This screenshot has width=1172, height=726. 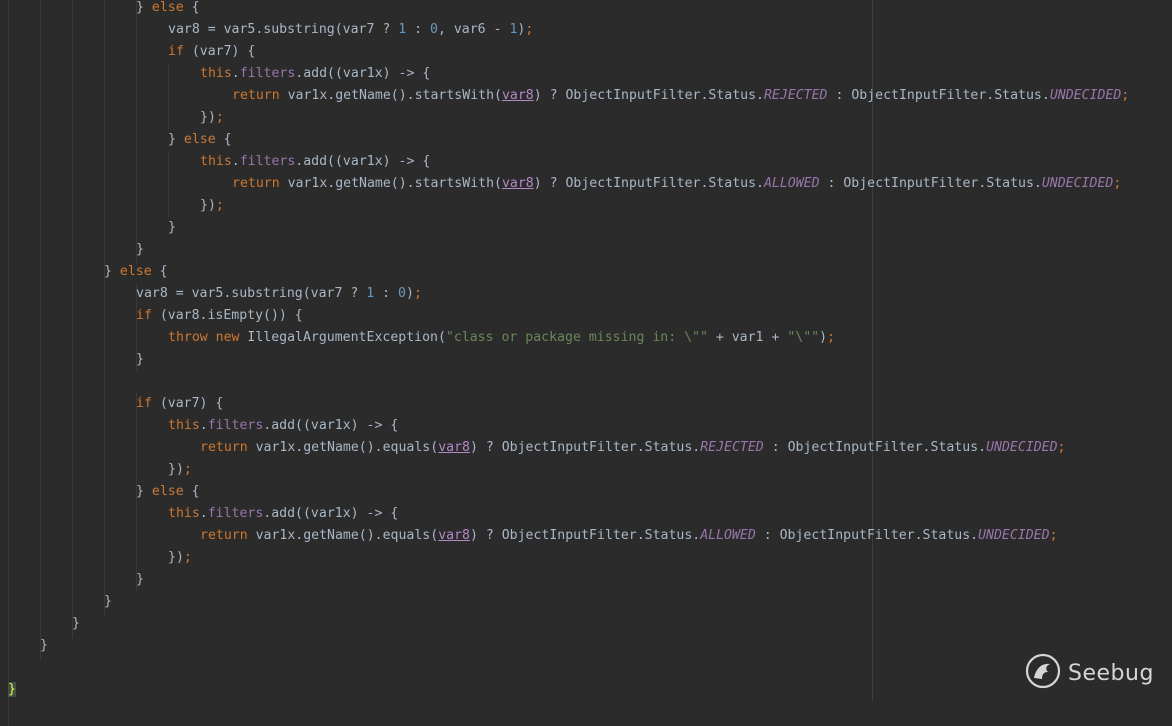 What do you see at coordinates (747, 337) in the screenshot?
I see `code-token: + var1 +` at bounding box center [747, 337].